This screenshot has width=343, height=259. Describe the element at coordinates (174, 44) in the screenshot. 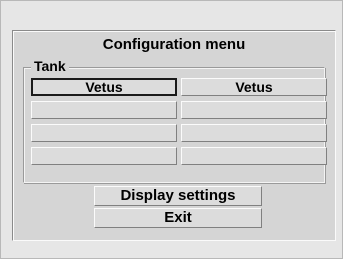

I see `page-title: Configuration menu` at that location.